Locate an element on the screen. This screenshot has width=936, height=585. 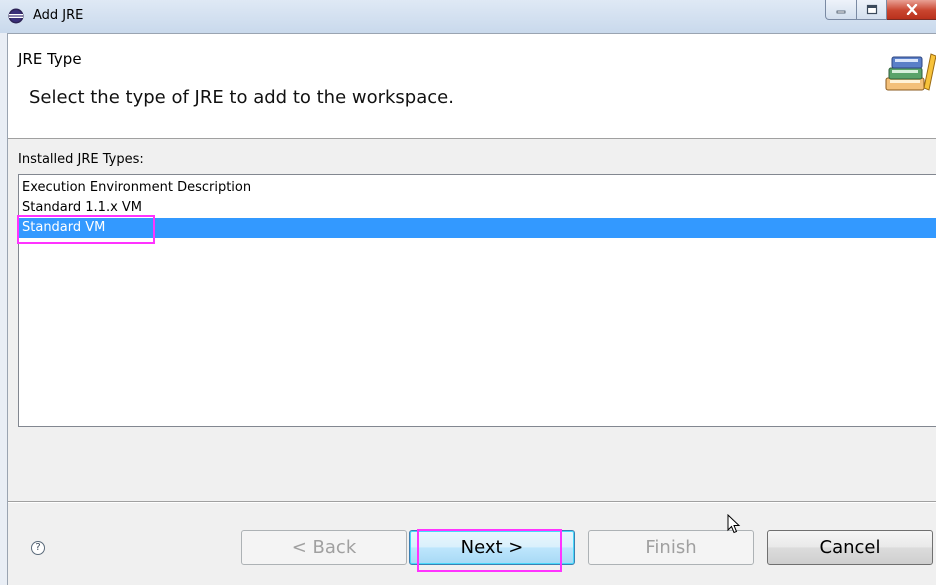
help-icon: ? is located at coordinates (38, 548).